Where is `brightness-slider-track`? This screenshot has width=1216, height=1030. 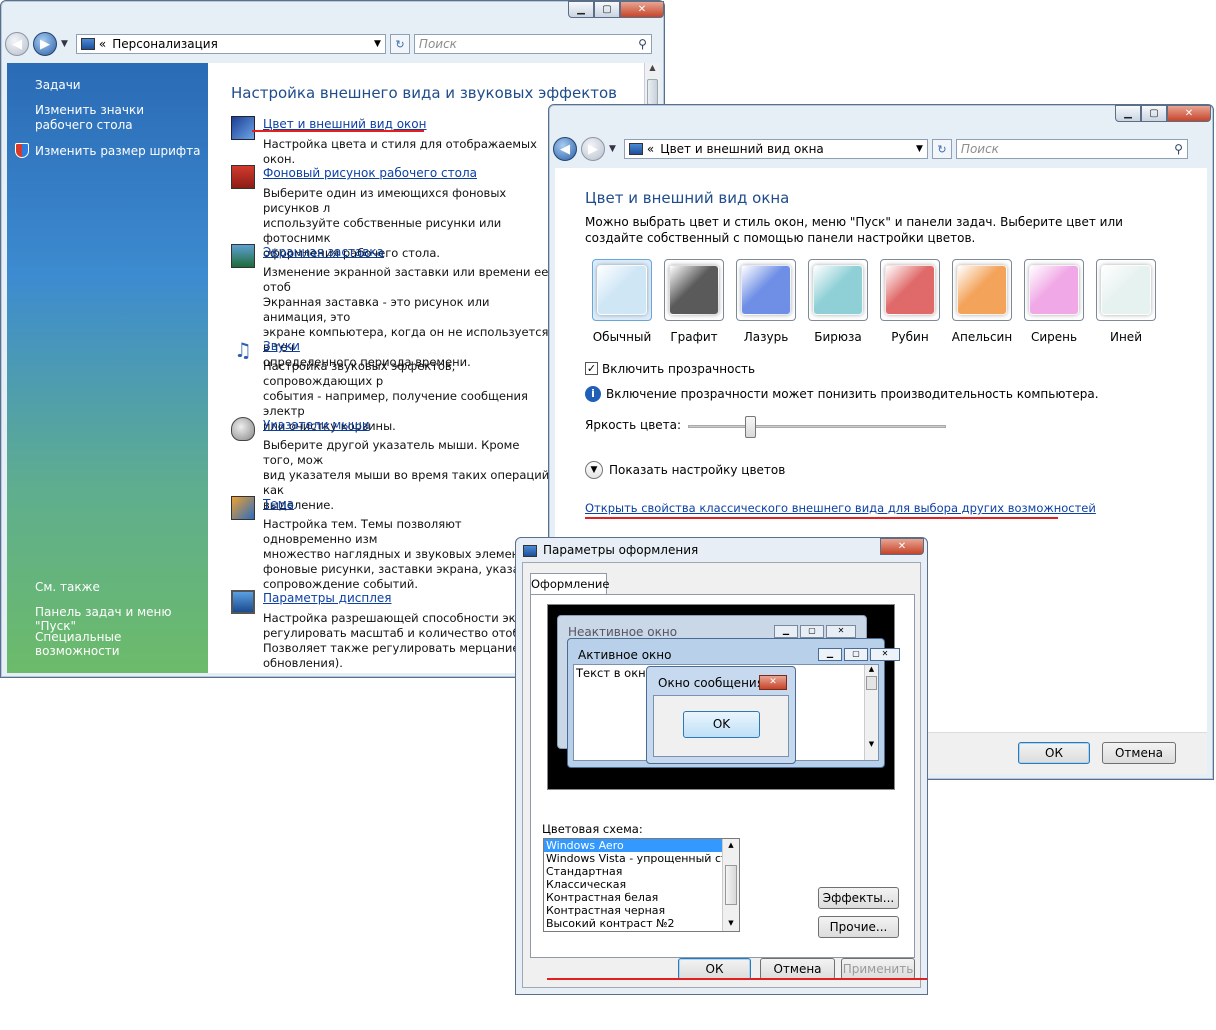
brightness-slider-track is located at coordinates (817, 426).